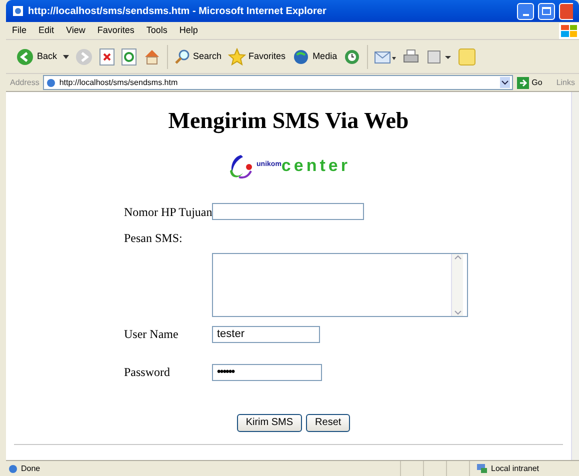  What do you see at coordinates (266, 334) in the screenshot?
I see `text-field: tester` at bounding box center [266, 334].